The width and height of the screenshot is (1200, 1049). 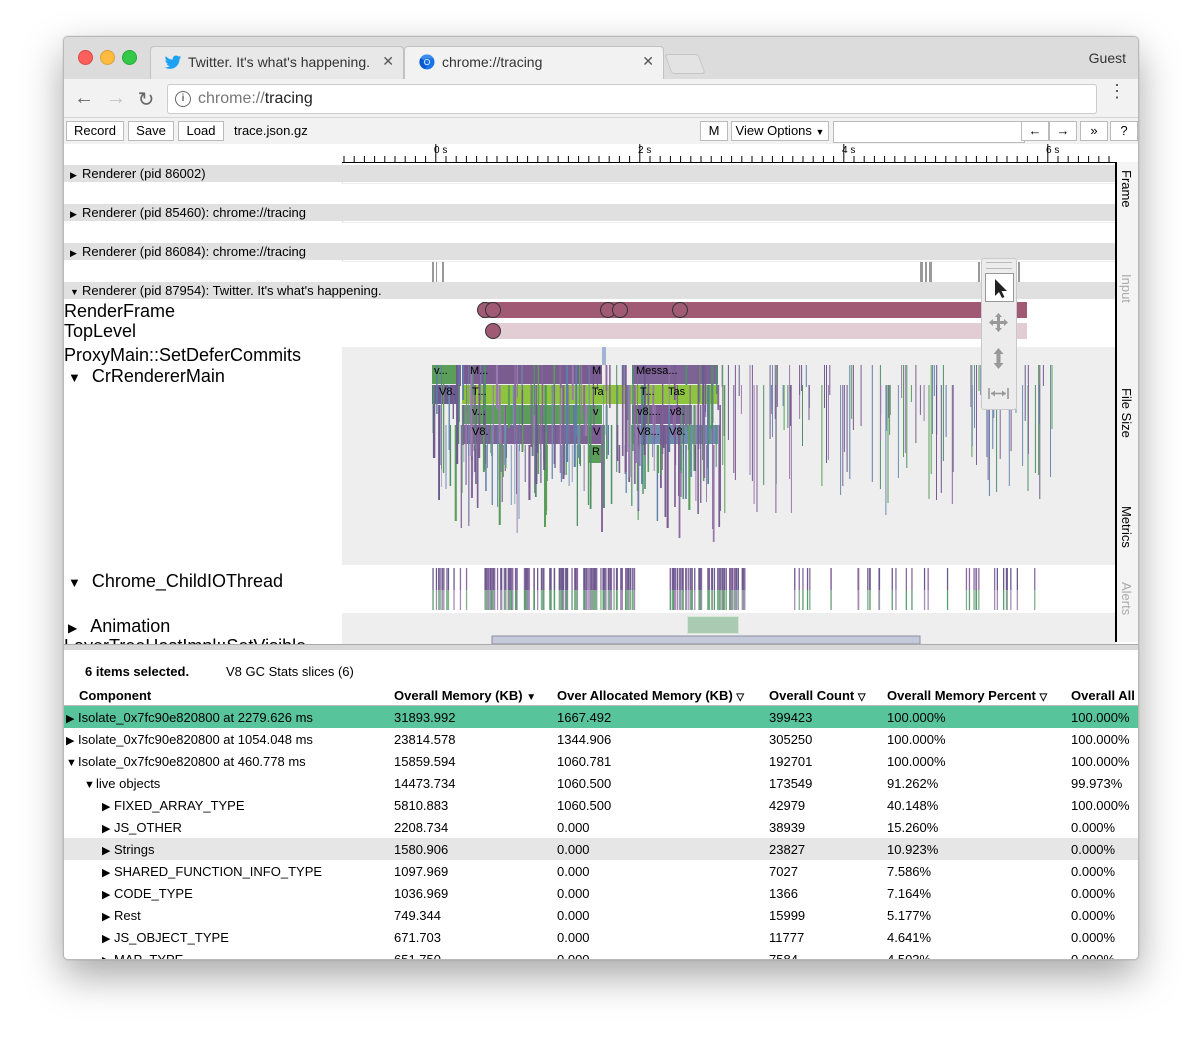 What do you see at coordinates (601, 954) in the screenshot?
I see `table-row: ▶MAP_TYPE651.7500.00075844.503%0.000%` at bounding box center [601, 954].